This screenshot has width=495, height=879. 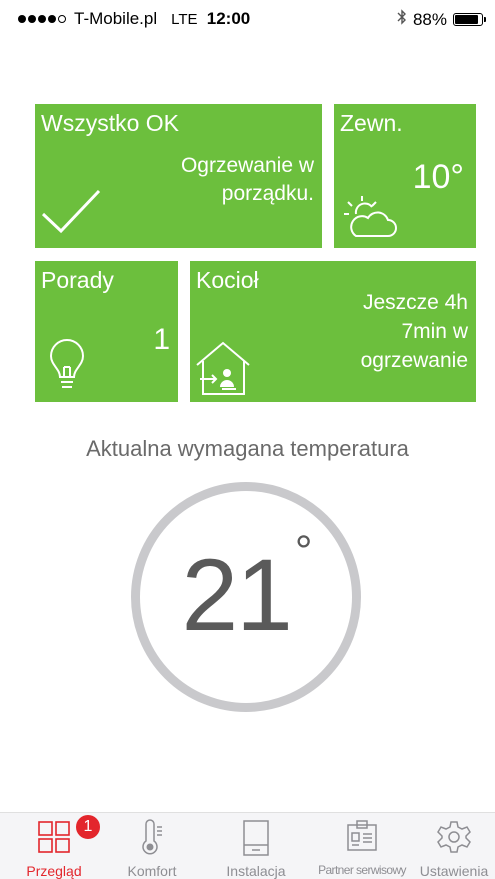 I want to click on boiler-tile: Kocioł Jeszcze 4h 7min w ogrzewanie, so click(x=333, y=331).